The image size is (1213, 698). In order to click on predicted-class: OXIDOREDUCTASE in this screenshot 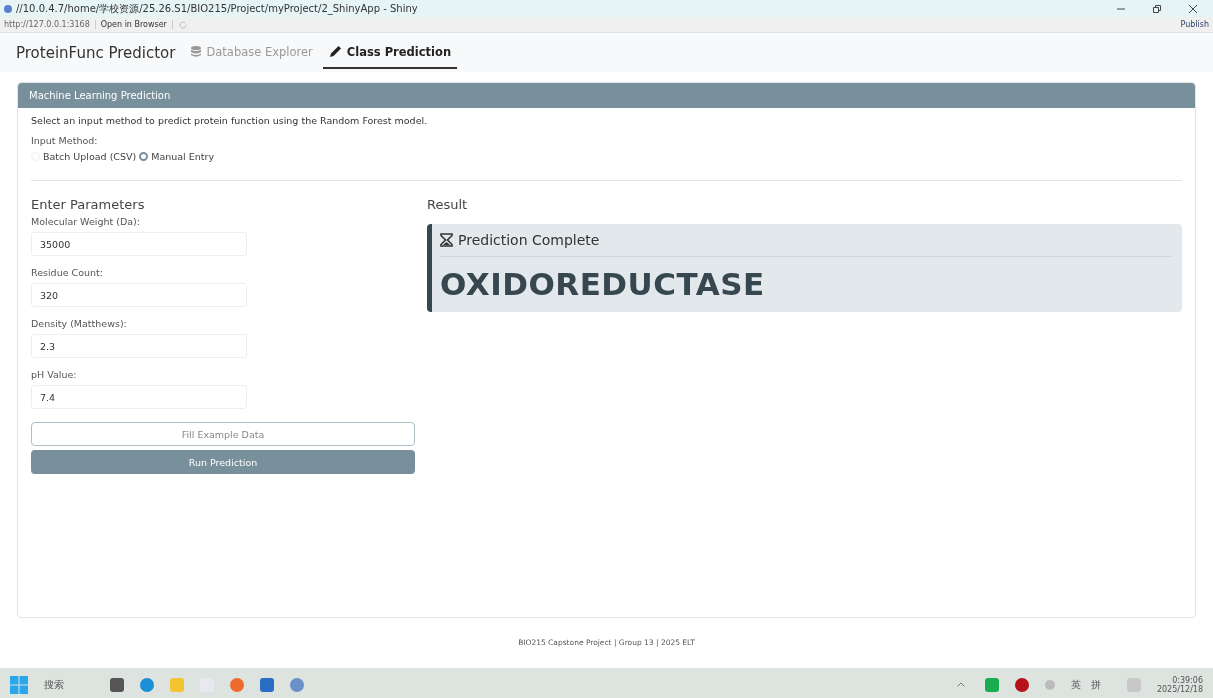, I will do `click(603, 284)`.